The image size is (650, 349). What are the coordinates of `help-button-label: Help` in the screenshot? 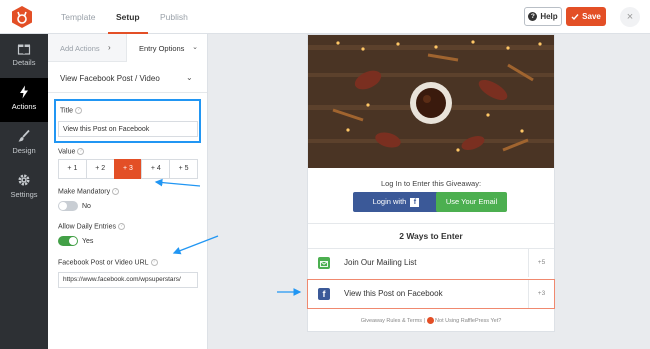 It's located at (549, 16).